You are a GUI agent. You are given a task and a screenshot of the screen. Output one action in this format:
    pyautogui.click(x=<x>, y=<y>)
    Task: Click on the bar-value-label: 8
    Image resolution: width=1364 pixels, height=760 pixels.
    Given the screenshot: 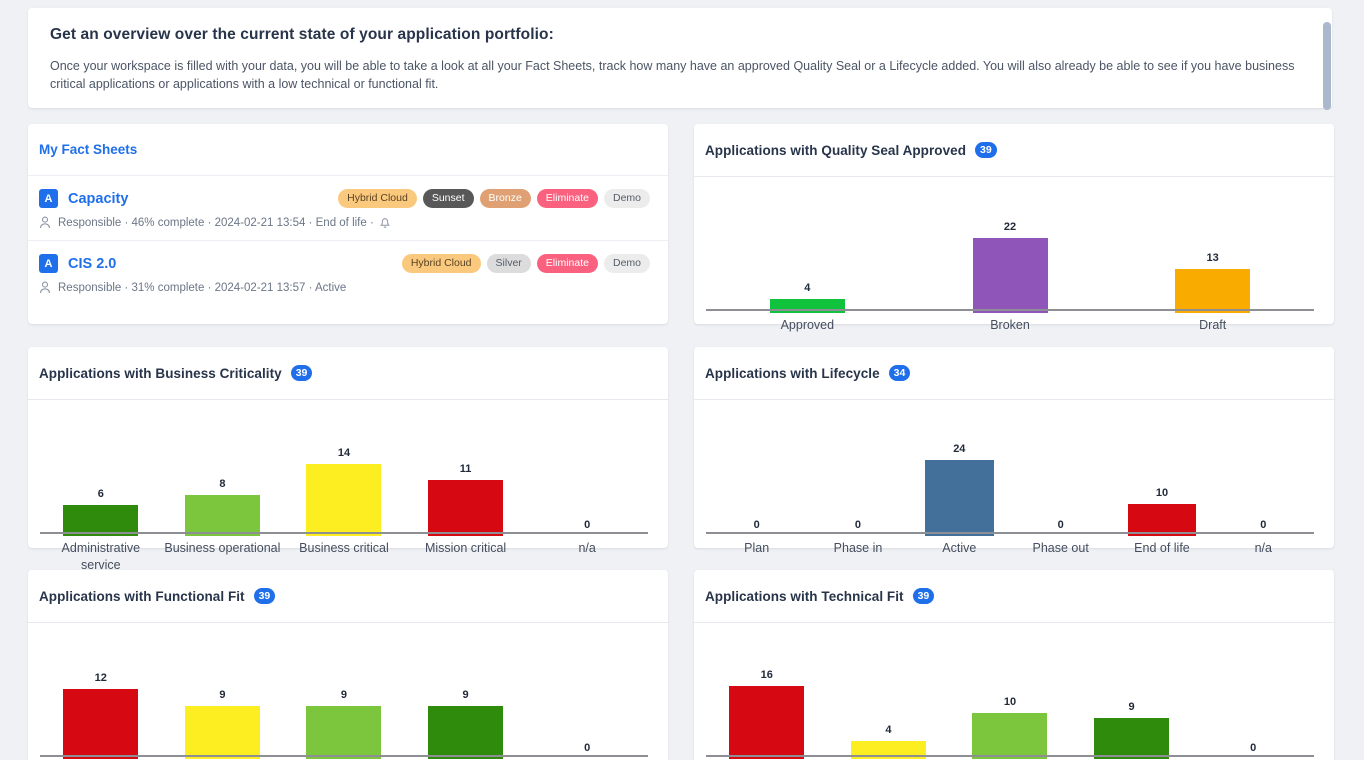 What is the action you would take?
    pyautogui.click(x=222, y=484)
    